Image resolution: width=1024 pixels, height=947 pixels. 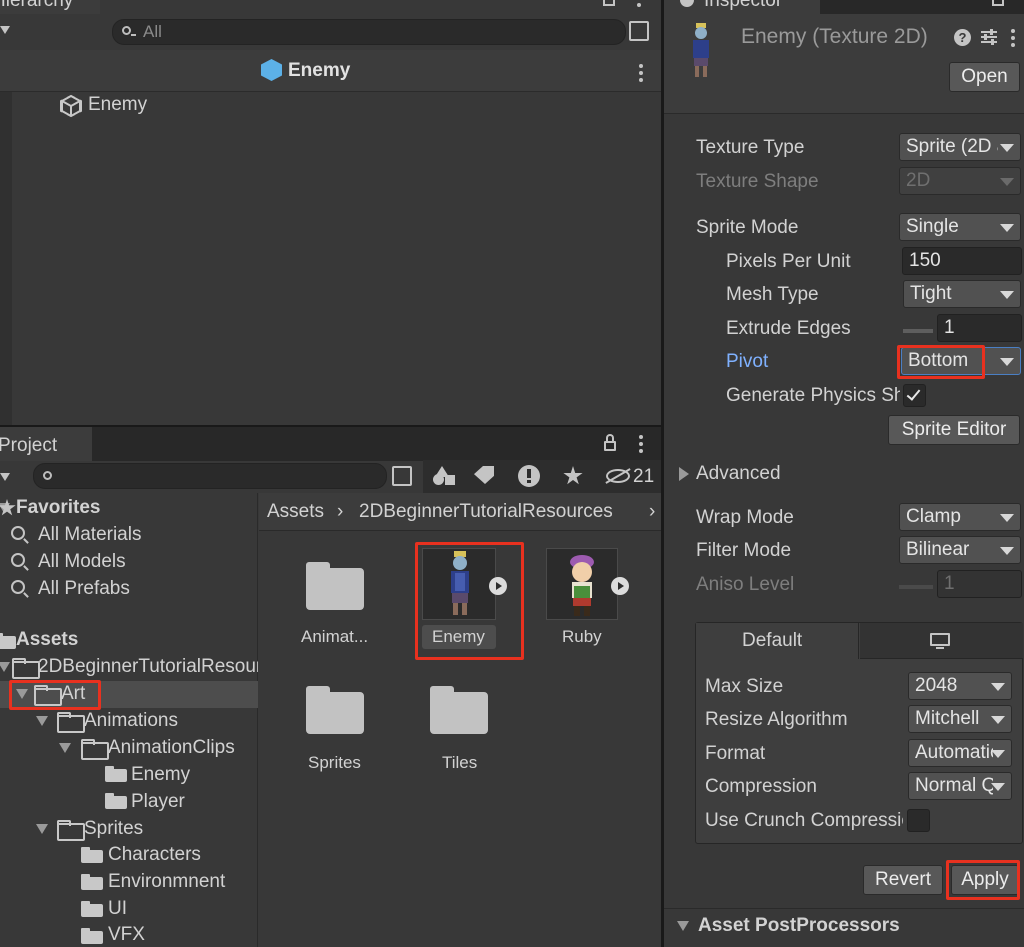 I want to click on advanced-expand-arrow, so click(x=684, y=474).